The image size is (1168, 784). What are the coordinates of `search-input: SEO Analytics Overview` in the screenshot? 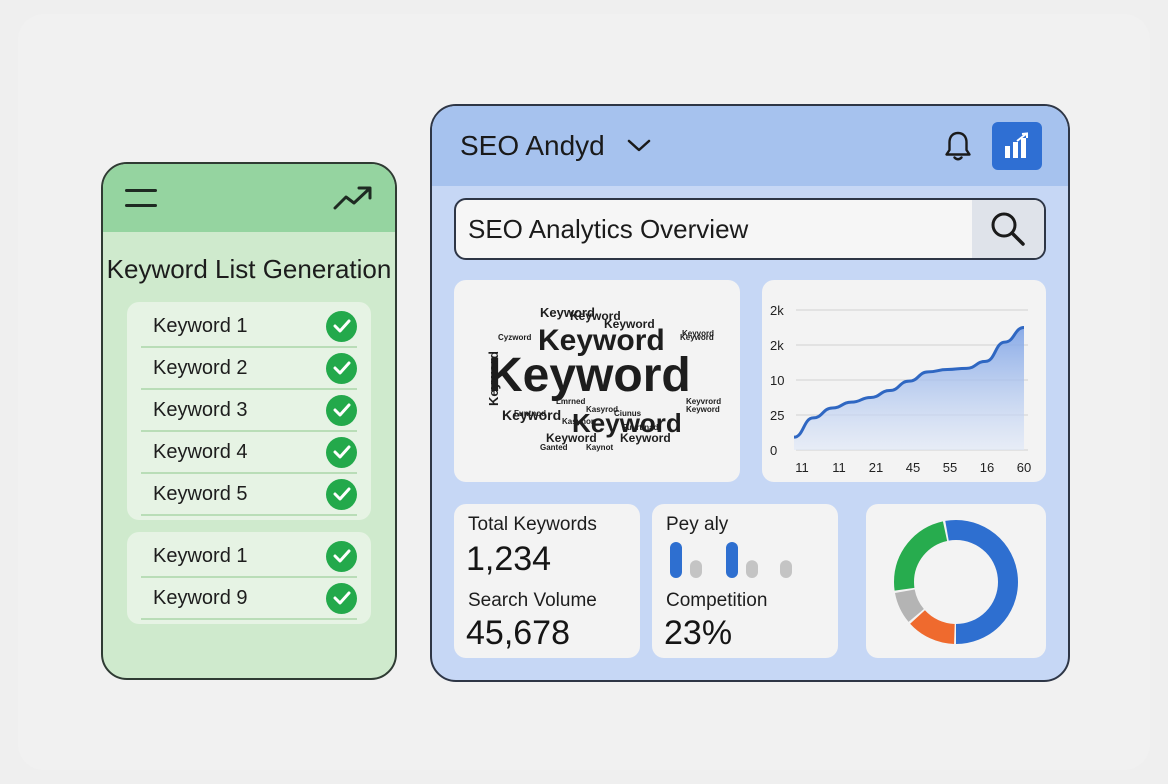 It's located at (714, 229).